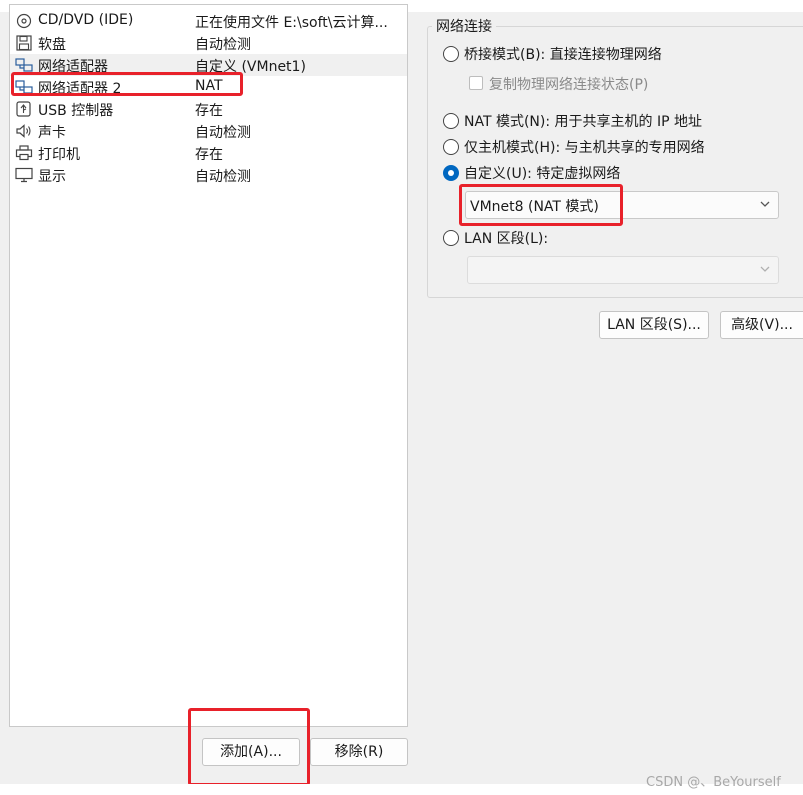  Describe the element at coordinates (24, 131) in the screenshot. I see `speaker-icon` at that location.